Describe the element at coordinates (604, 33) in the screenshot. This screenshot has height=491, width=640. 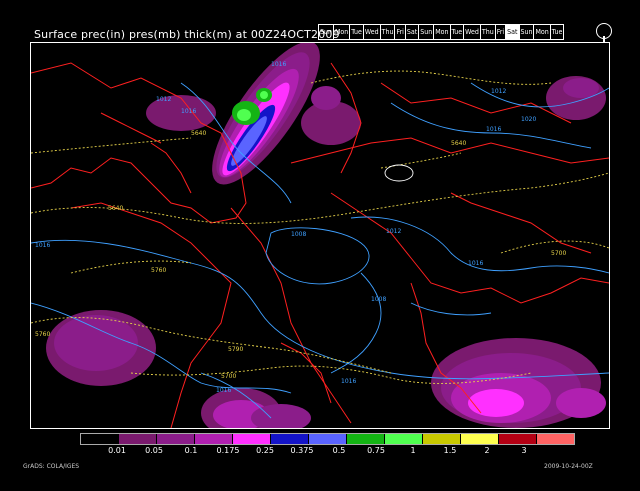
I see `globe-icon` at that location.